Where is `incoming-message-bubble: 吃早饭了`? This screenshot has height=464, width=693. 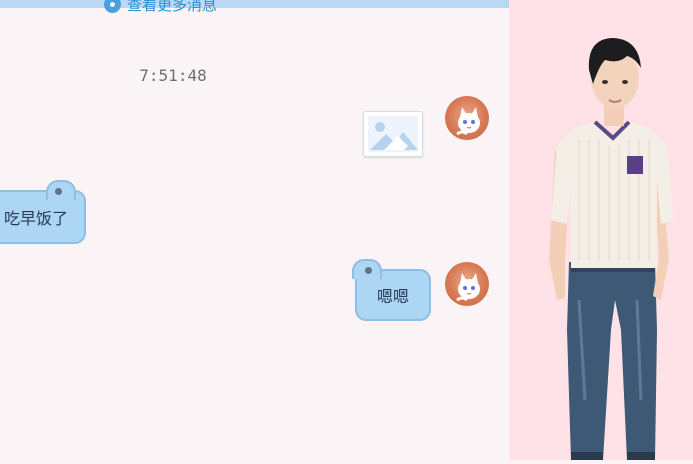 incoming-message-bubble: 吃早饭了 is located at coordinates (43, 212).